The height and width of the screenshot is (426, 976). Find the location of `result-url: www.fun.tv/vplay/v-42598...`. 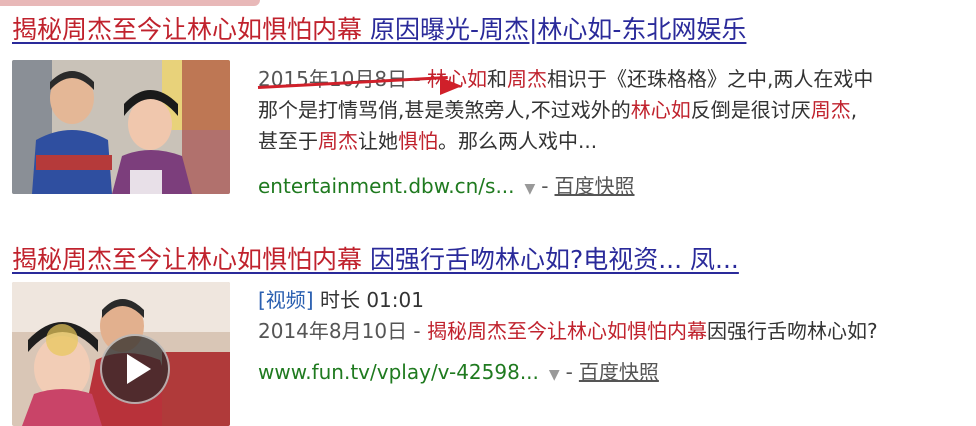

result-url: www.fun.tv/vplay/v-42598... is located at coordinates (398, 372).